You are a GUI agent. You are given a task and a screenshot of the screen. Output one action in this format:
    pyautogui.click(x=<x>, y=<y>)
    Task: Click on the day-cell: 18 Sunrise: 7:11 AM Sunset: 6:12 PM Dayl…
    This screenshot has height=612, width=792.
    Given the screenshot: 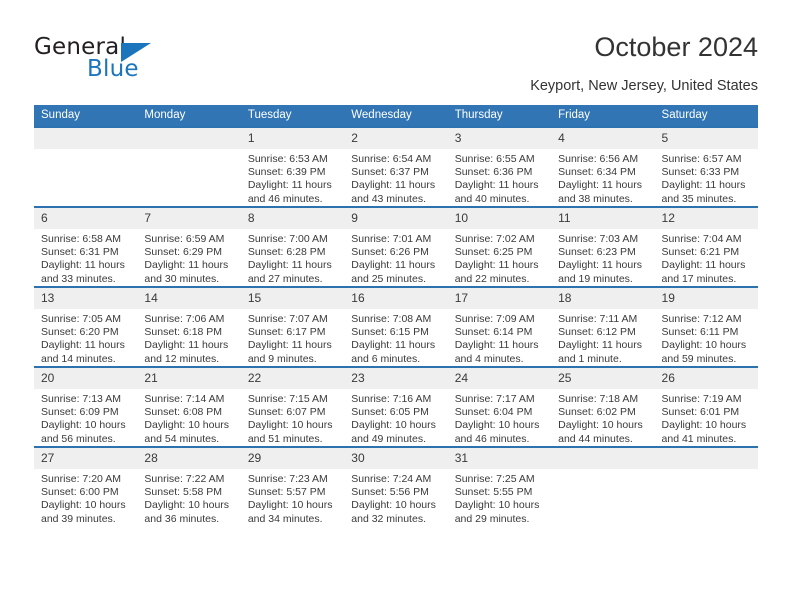 What is the action you would take?
    pyautogui.click(x=603, y=326)
    